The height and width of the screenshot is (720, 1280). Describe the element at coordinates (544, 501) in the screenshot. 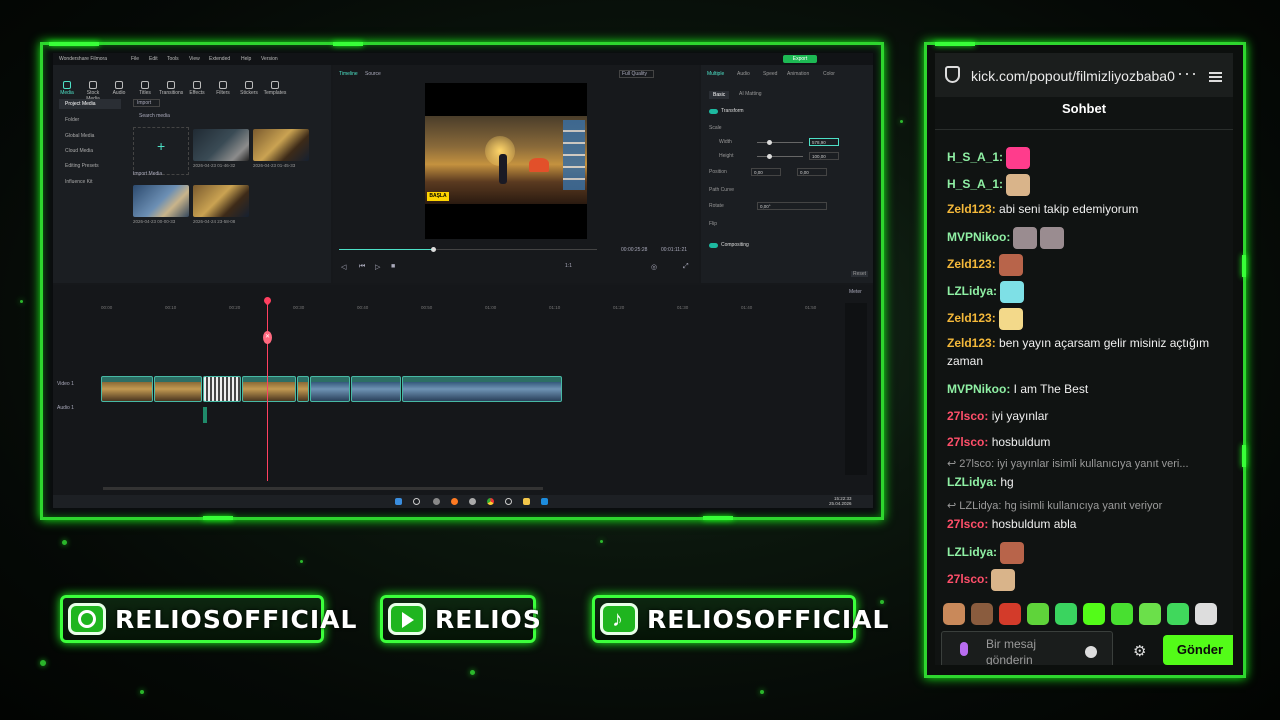

I see `filmora-icon` at that location.